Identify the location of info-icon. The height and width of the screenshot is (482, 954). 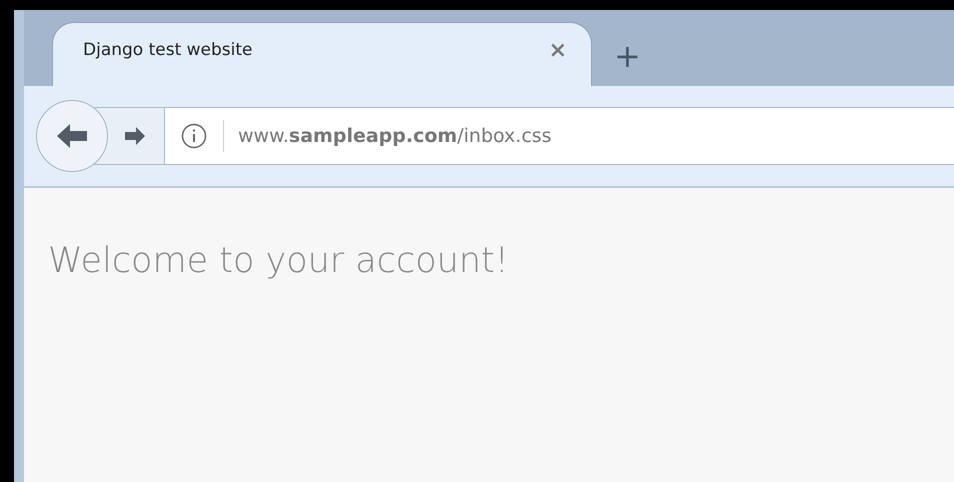
(194, 136).